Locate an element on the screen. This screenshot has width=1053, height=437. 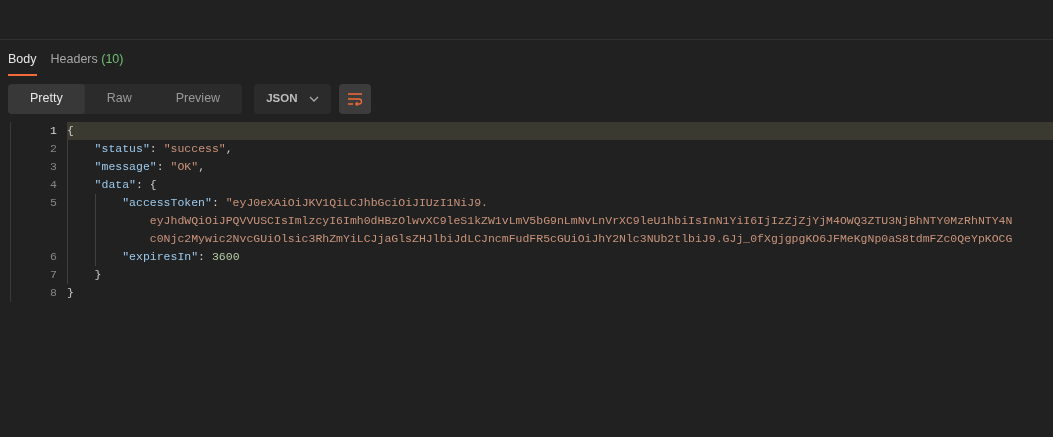
chevron-down-icon is located at coordinates (314, 98).